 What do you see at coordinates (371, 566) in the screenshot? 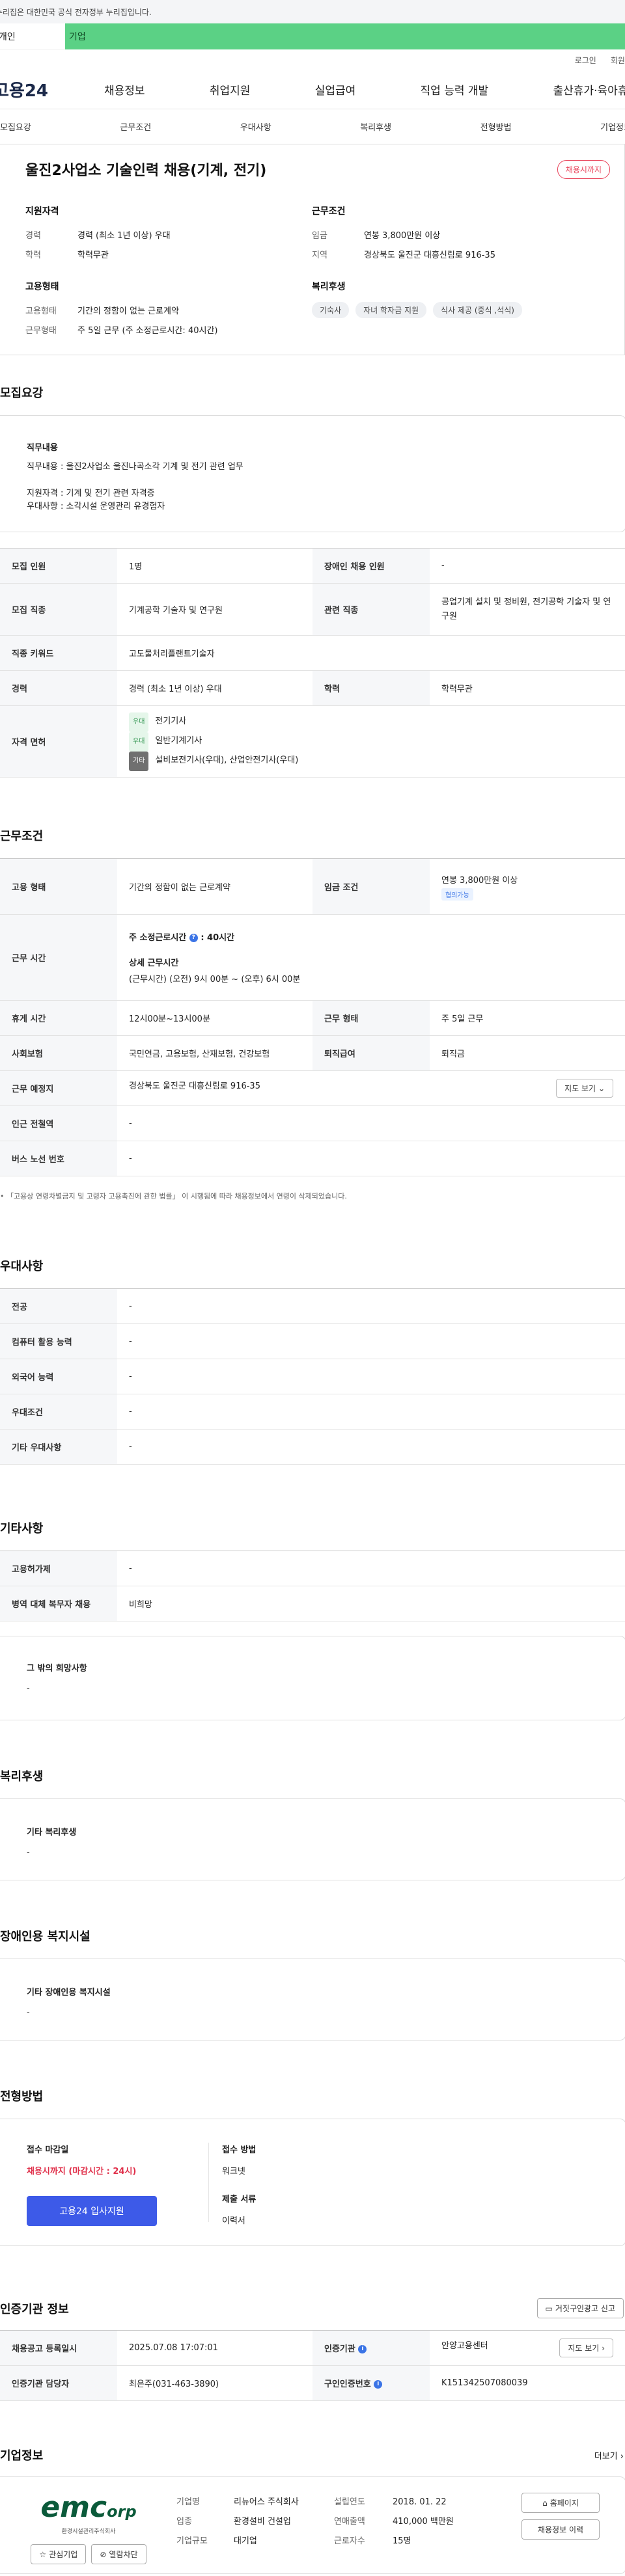
I see `disabled-count-label: 장애인 채용 인원` at bounding box center [371, 566].